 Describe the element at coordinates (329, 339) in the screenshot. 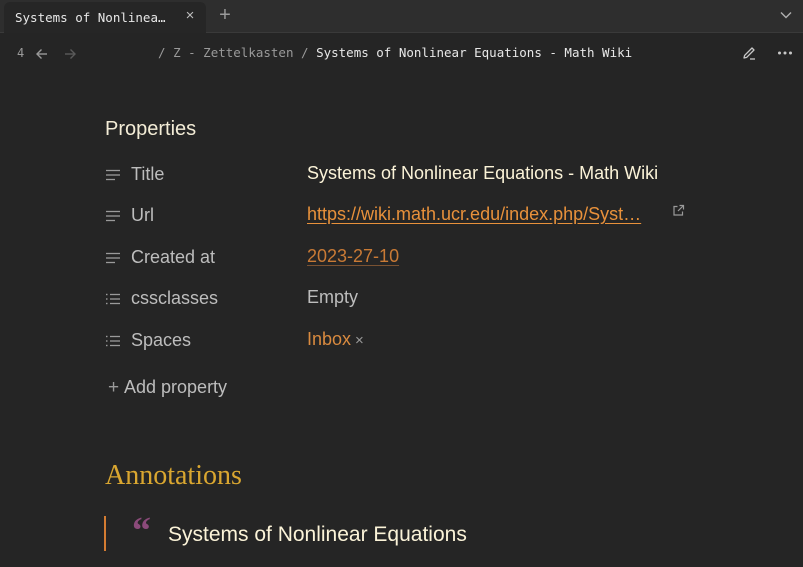

I see `tag-inbox: Inbox` at that location.